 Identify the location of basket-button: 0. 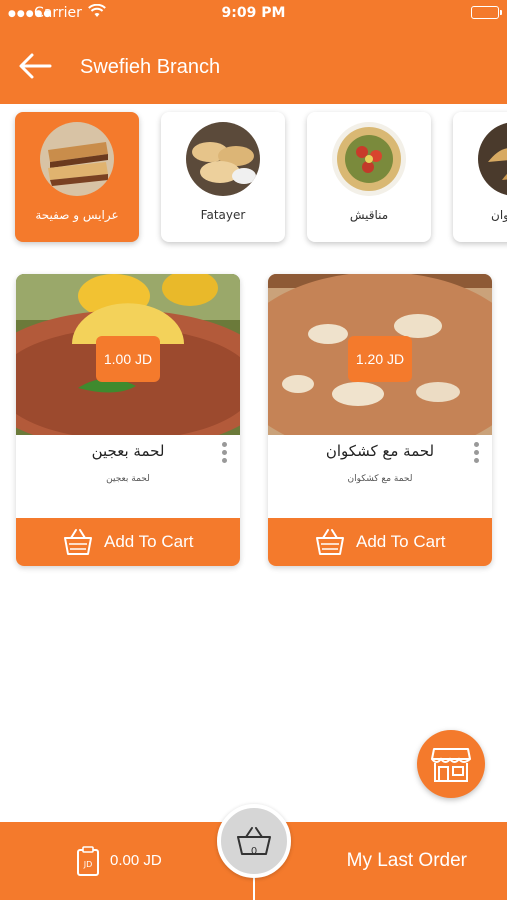
(254, 841).